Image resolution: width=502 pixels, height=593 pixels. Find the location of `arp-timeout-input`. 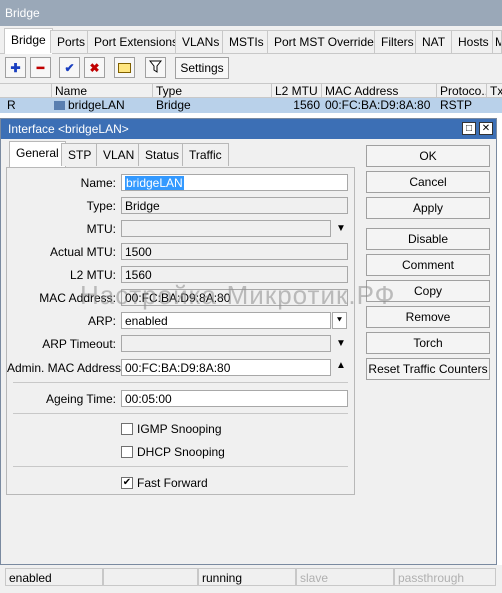

arp-timeout-input is located at coordinates (226, 343).